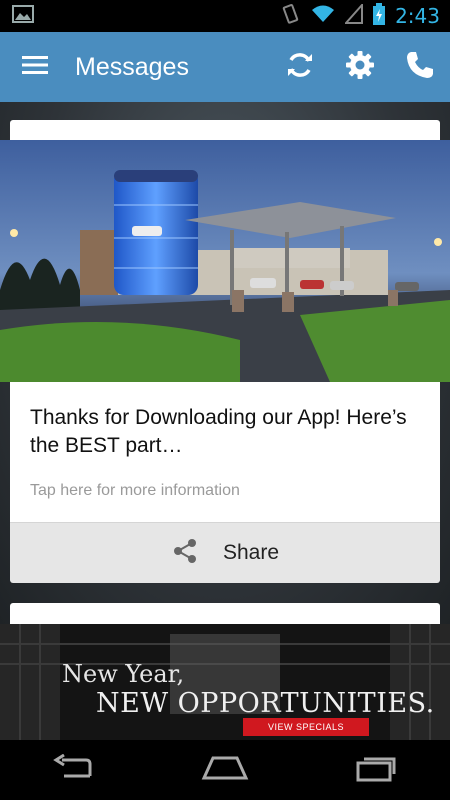  I want to click on refresh-button, so click(300, 67).